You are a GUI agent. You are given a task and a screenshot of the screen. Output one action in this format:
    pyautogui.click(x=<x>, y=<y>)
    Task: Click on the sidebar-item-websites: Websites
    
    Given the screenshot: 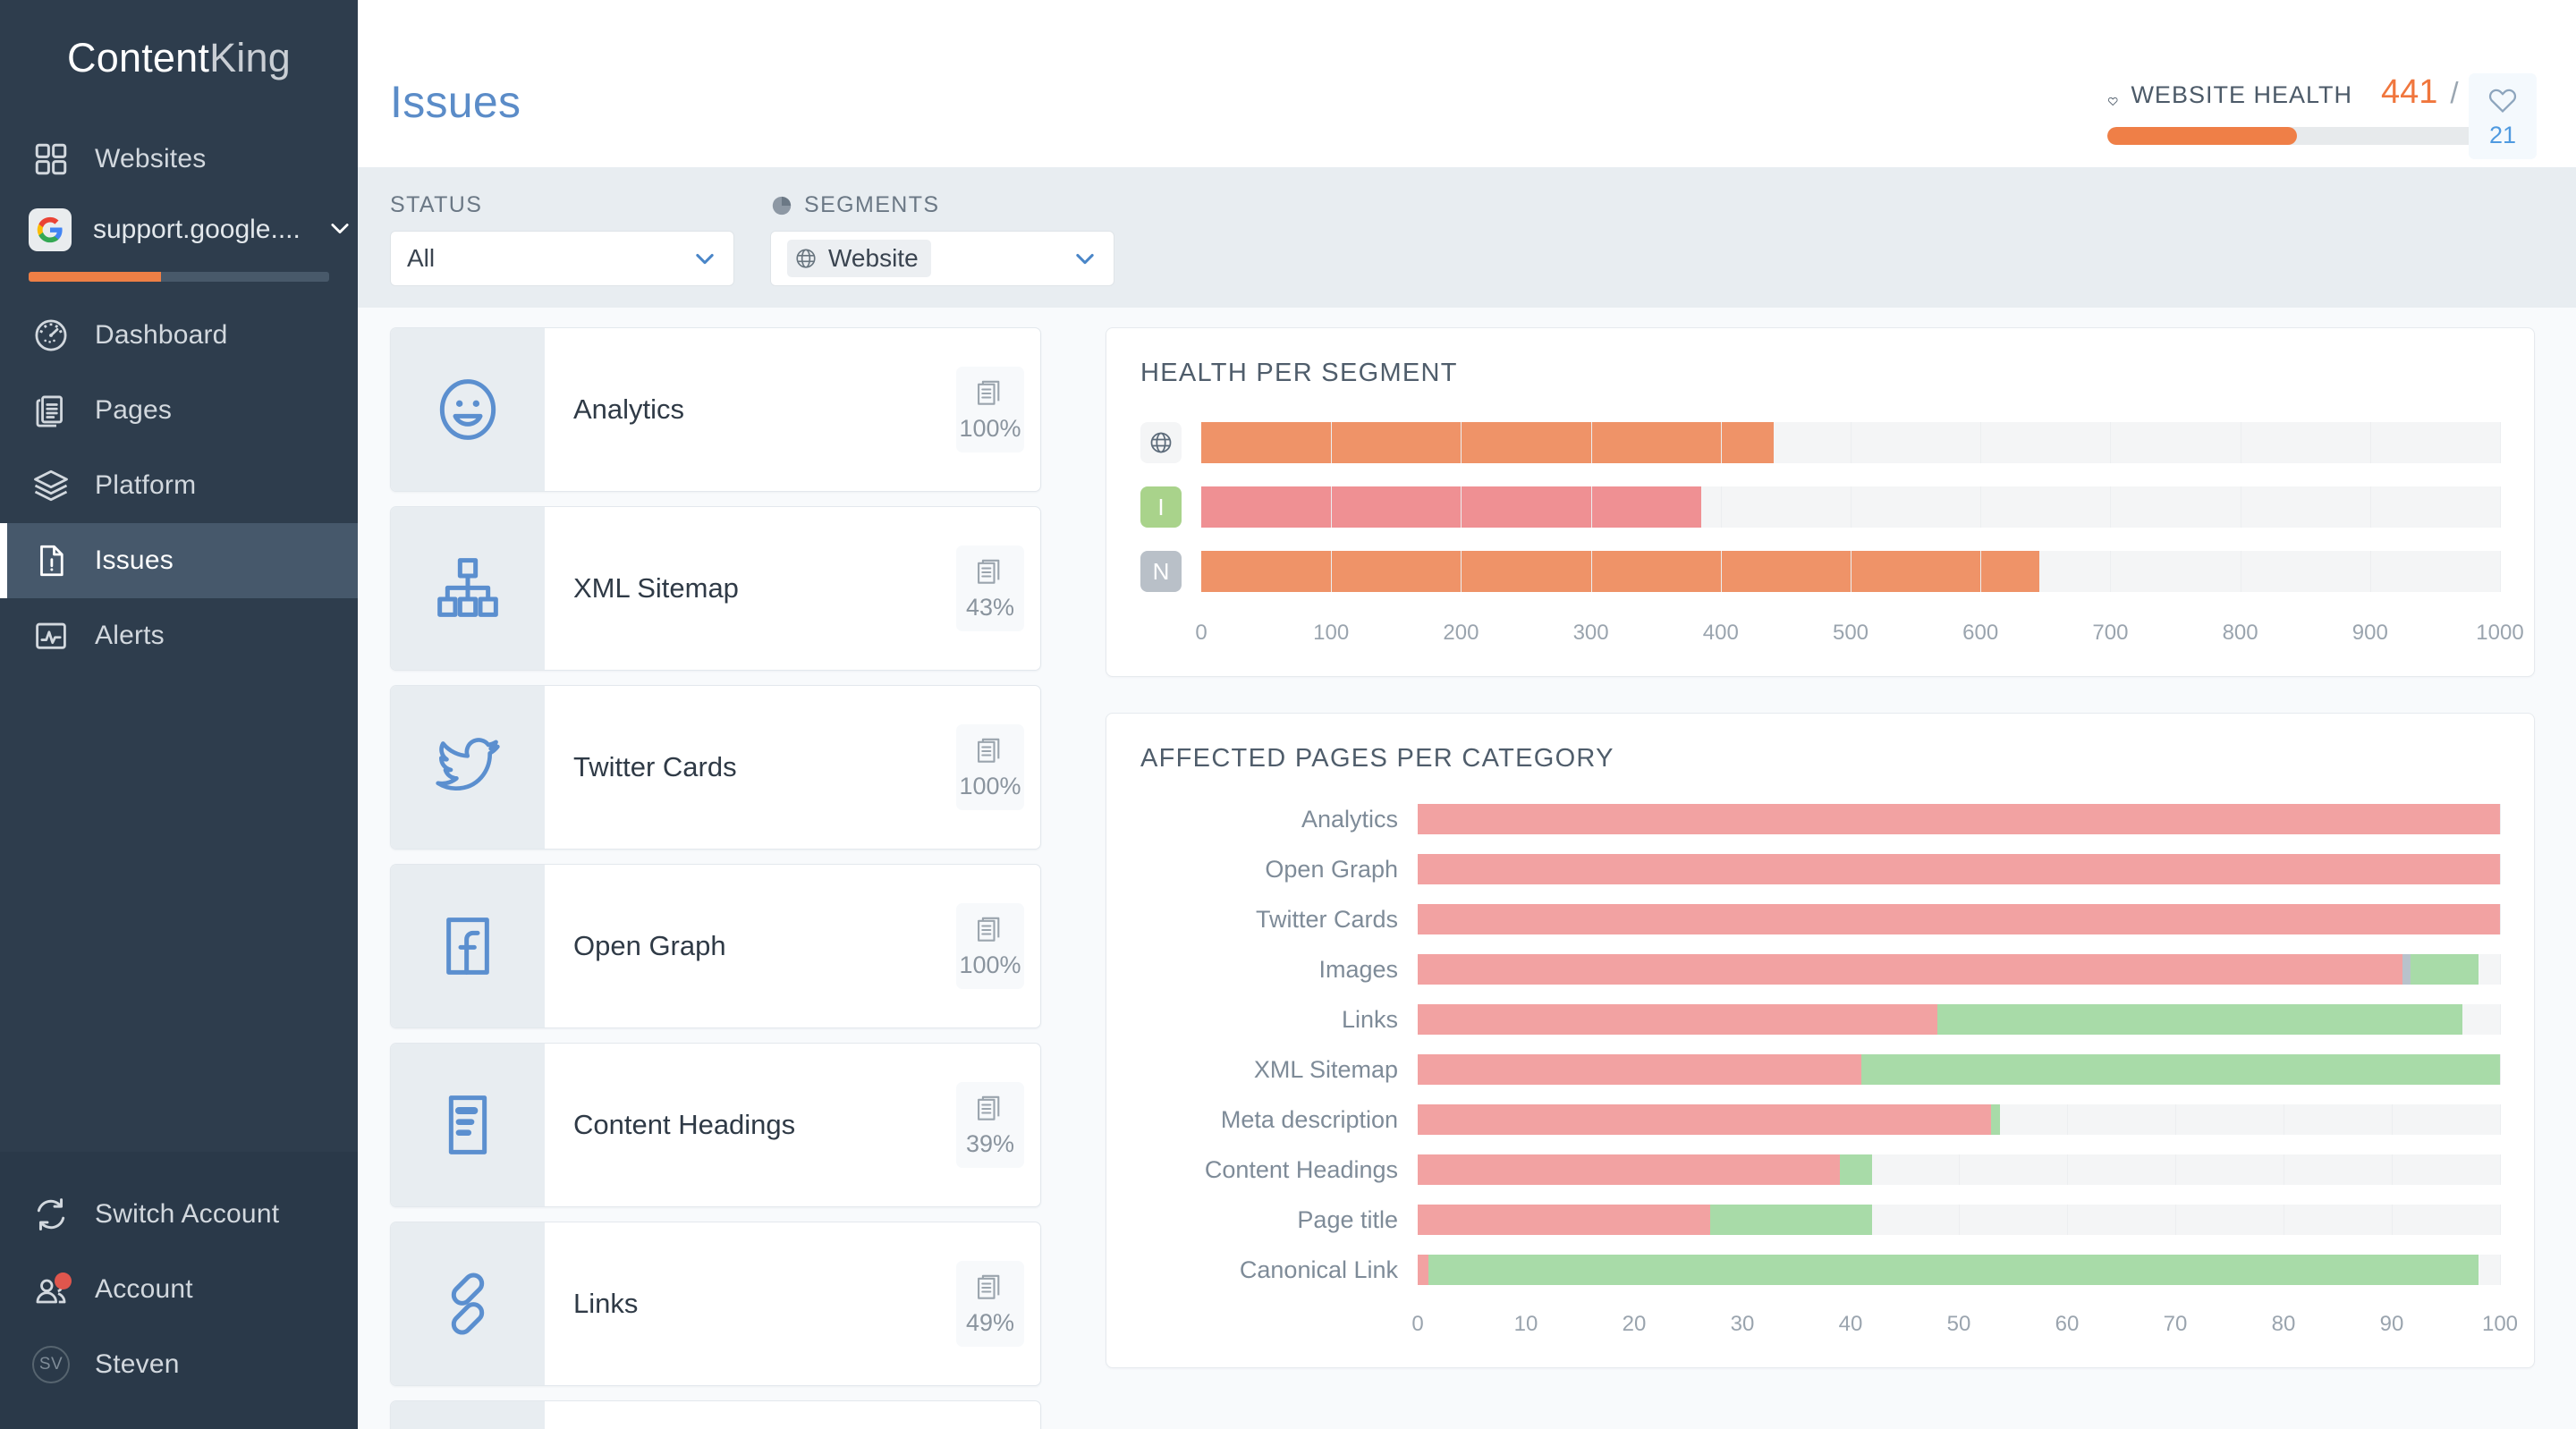 What is the action you would take?
    pyautogui.click(x=179, y=159)
    